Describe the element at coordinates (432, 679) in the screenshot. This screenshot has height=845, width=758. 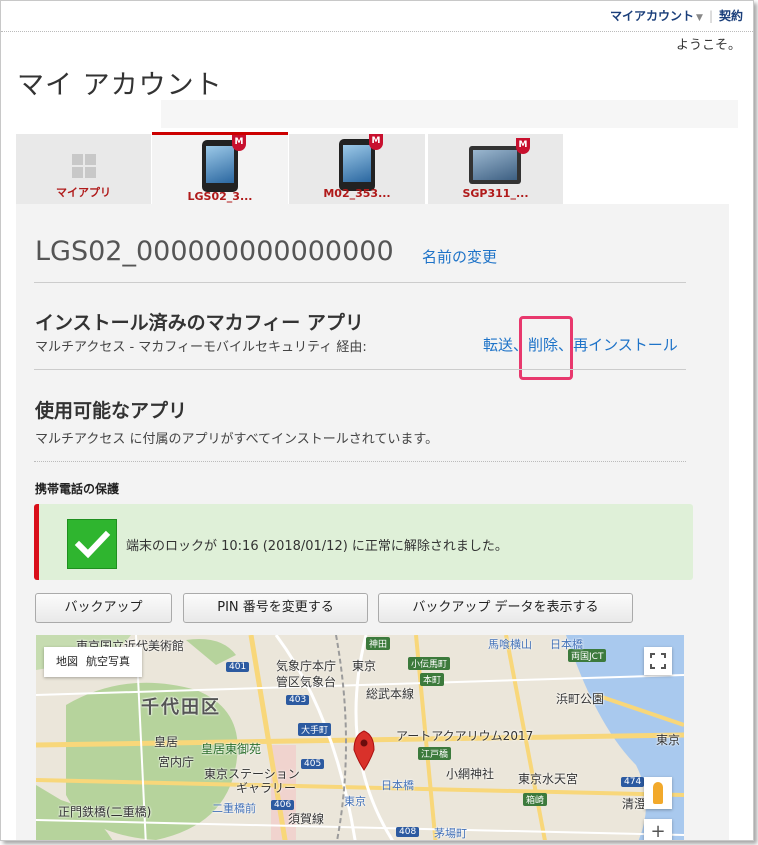
I see `map-label: 本町` at that location.